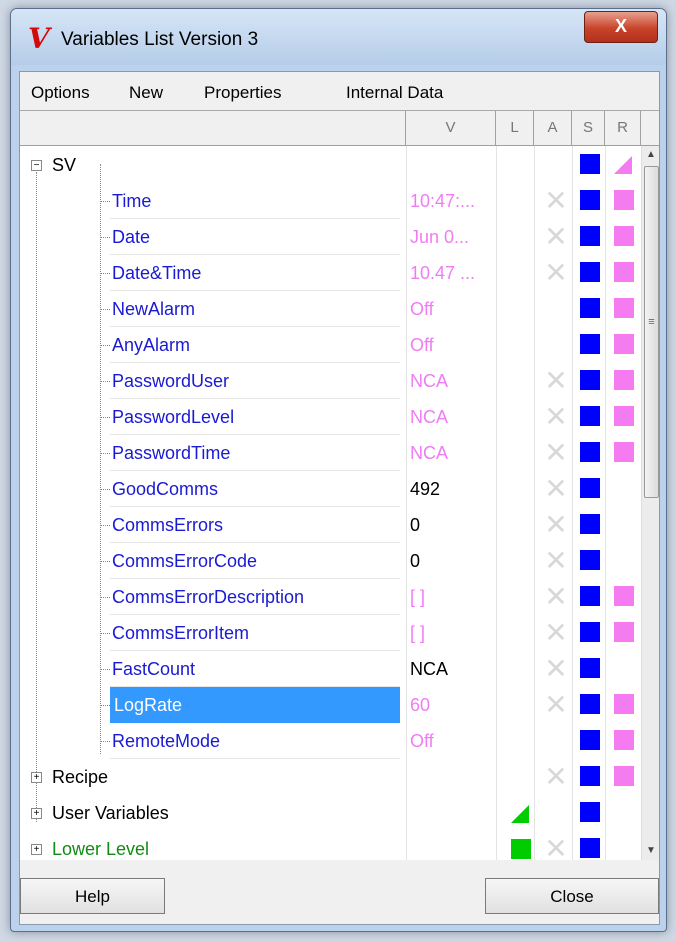 This screenshot has height=941, width=675. Describe the element at coordinates (330, 813) in the screenshot. I see `tree-row: + User Variables` at that location.